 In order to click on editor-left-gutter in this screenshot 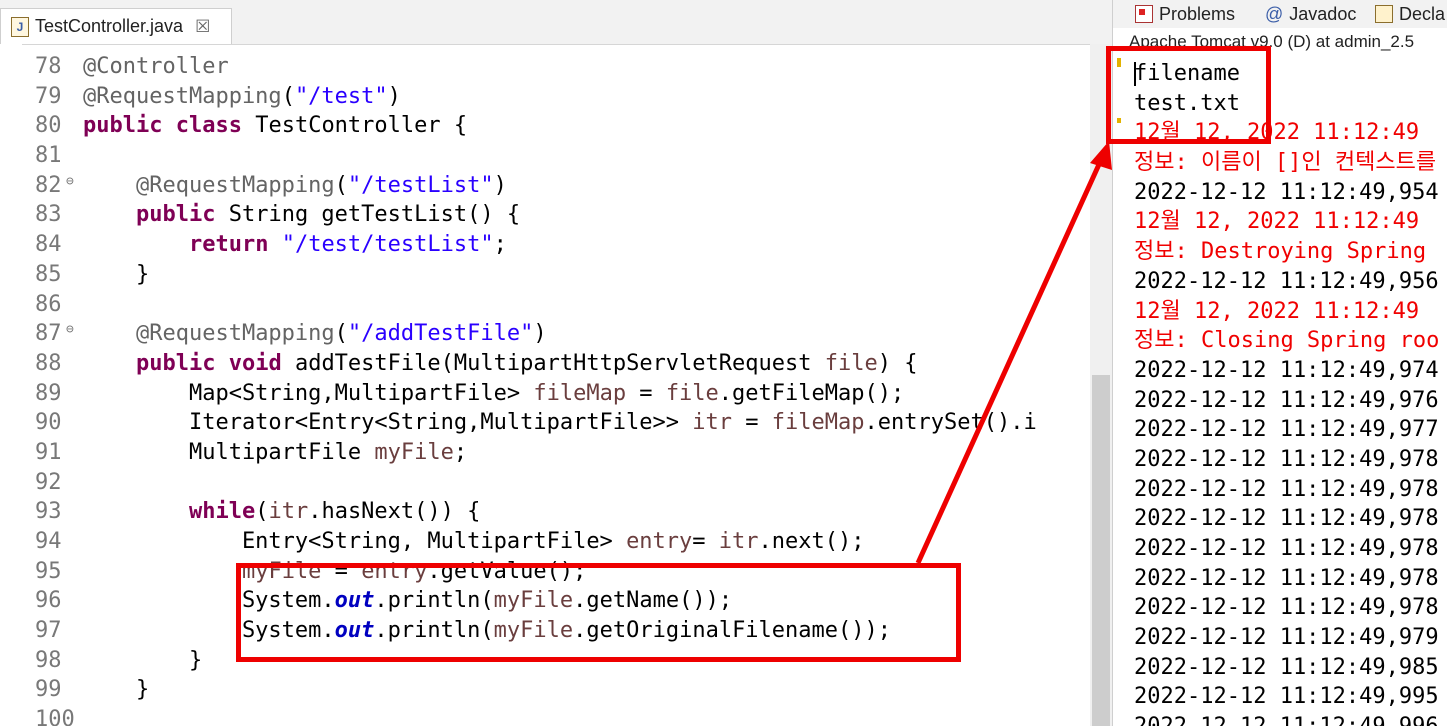, I will do `click(11, 385)`.